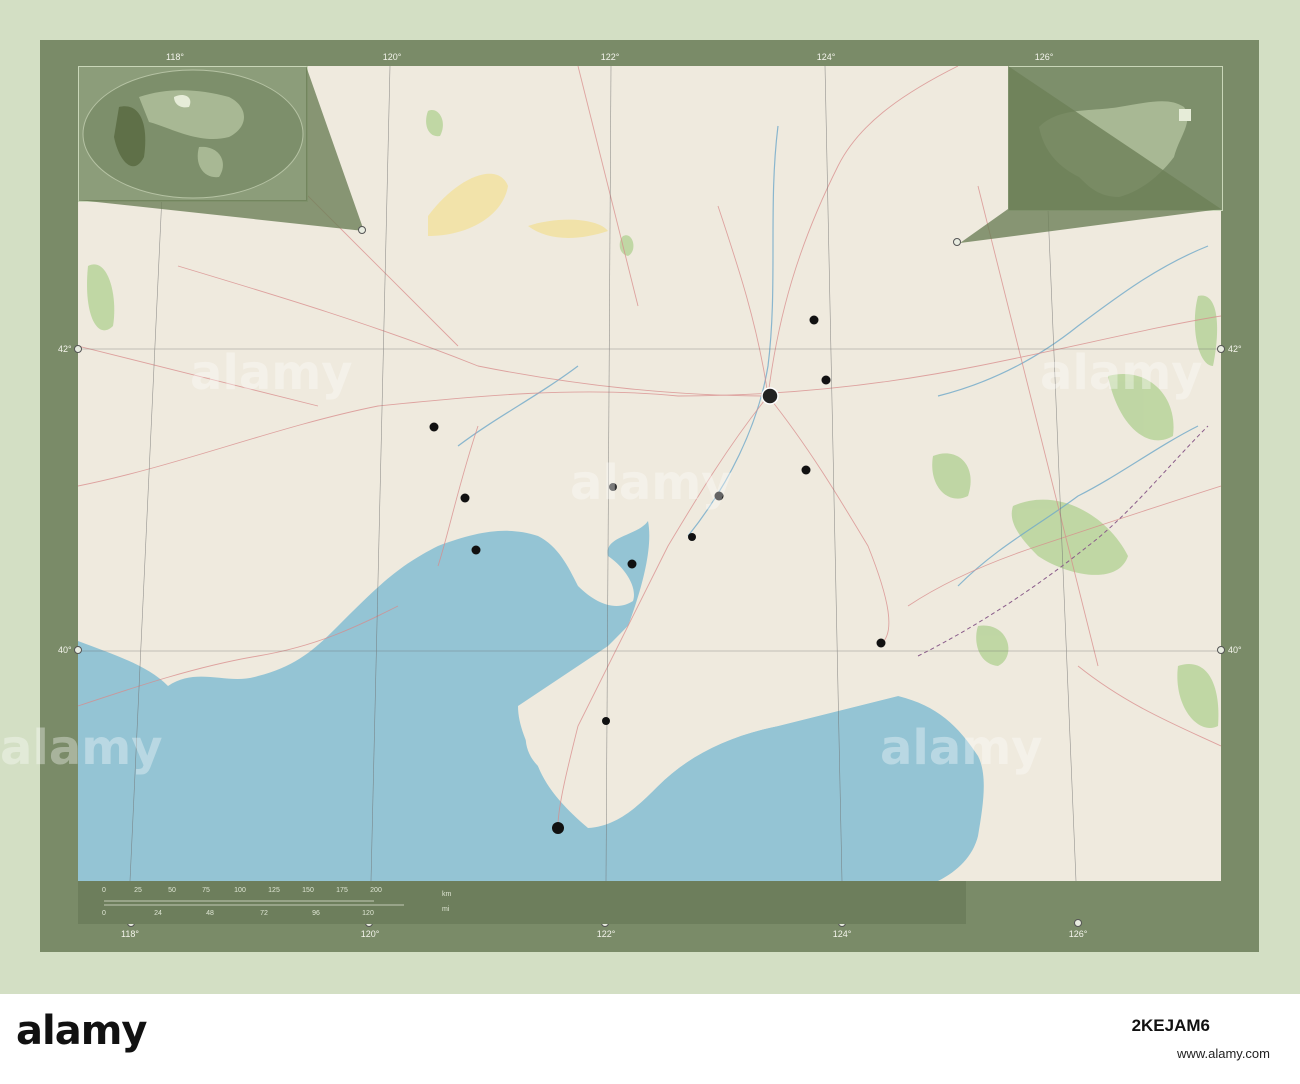 This screenshot has width=1300, height=1084. Describe the element at coordinates (1078, 934) in the screenshot. I see `lon-tick-bottom: 126°` at that location.